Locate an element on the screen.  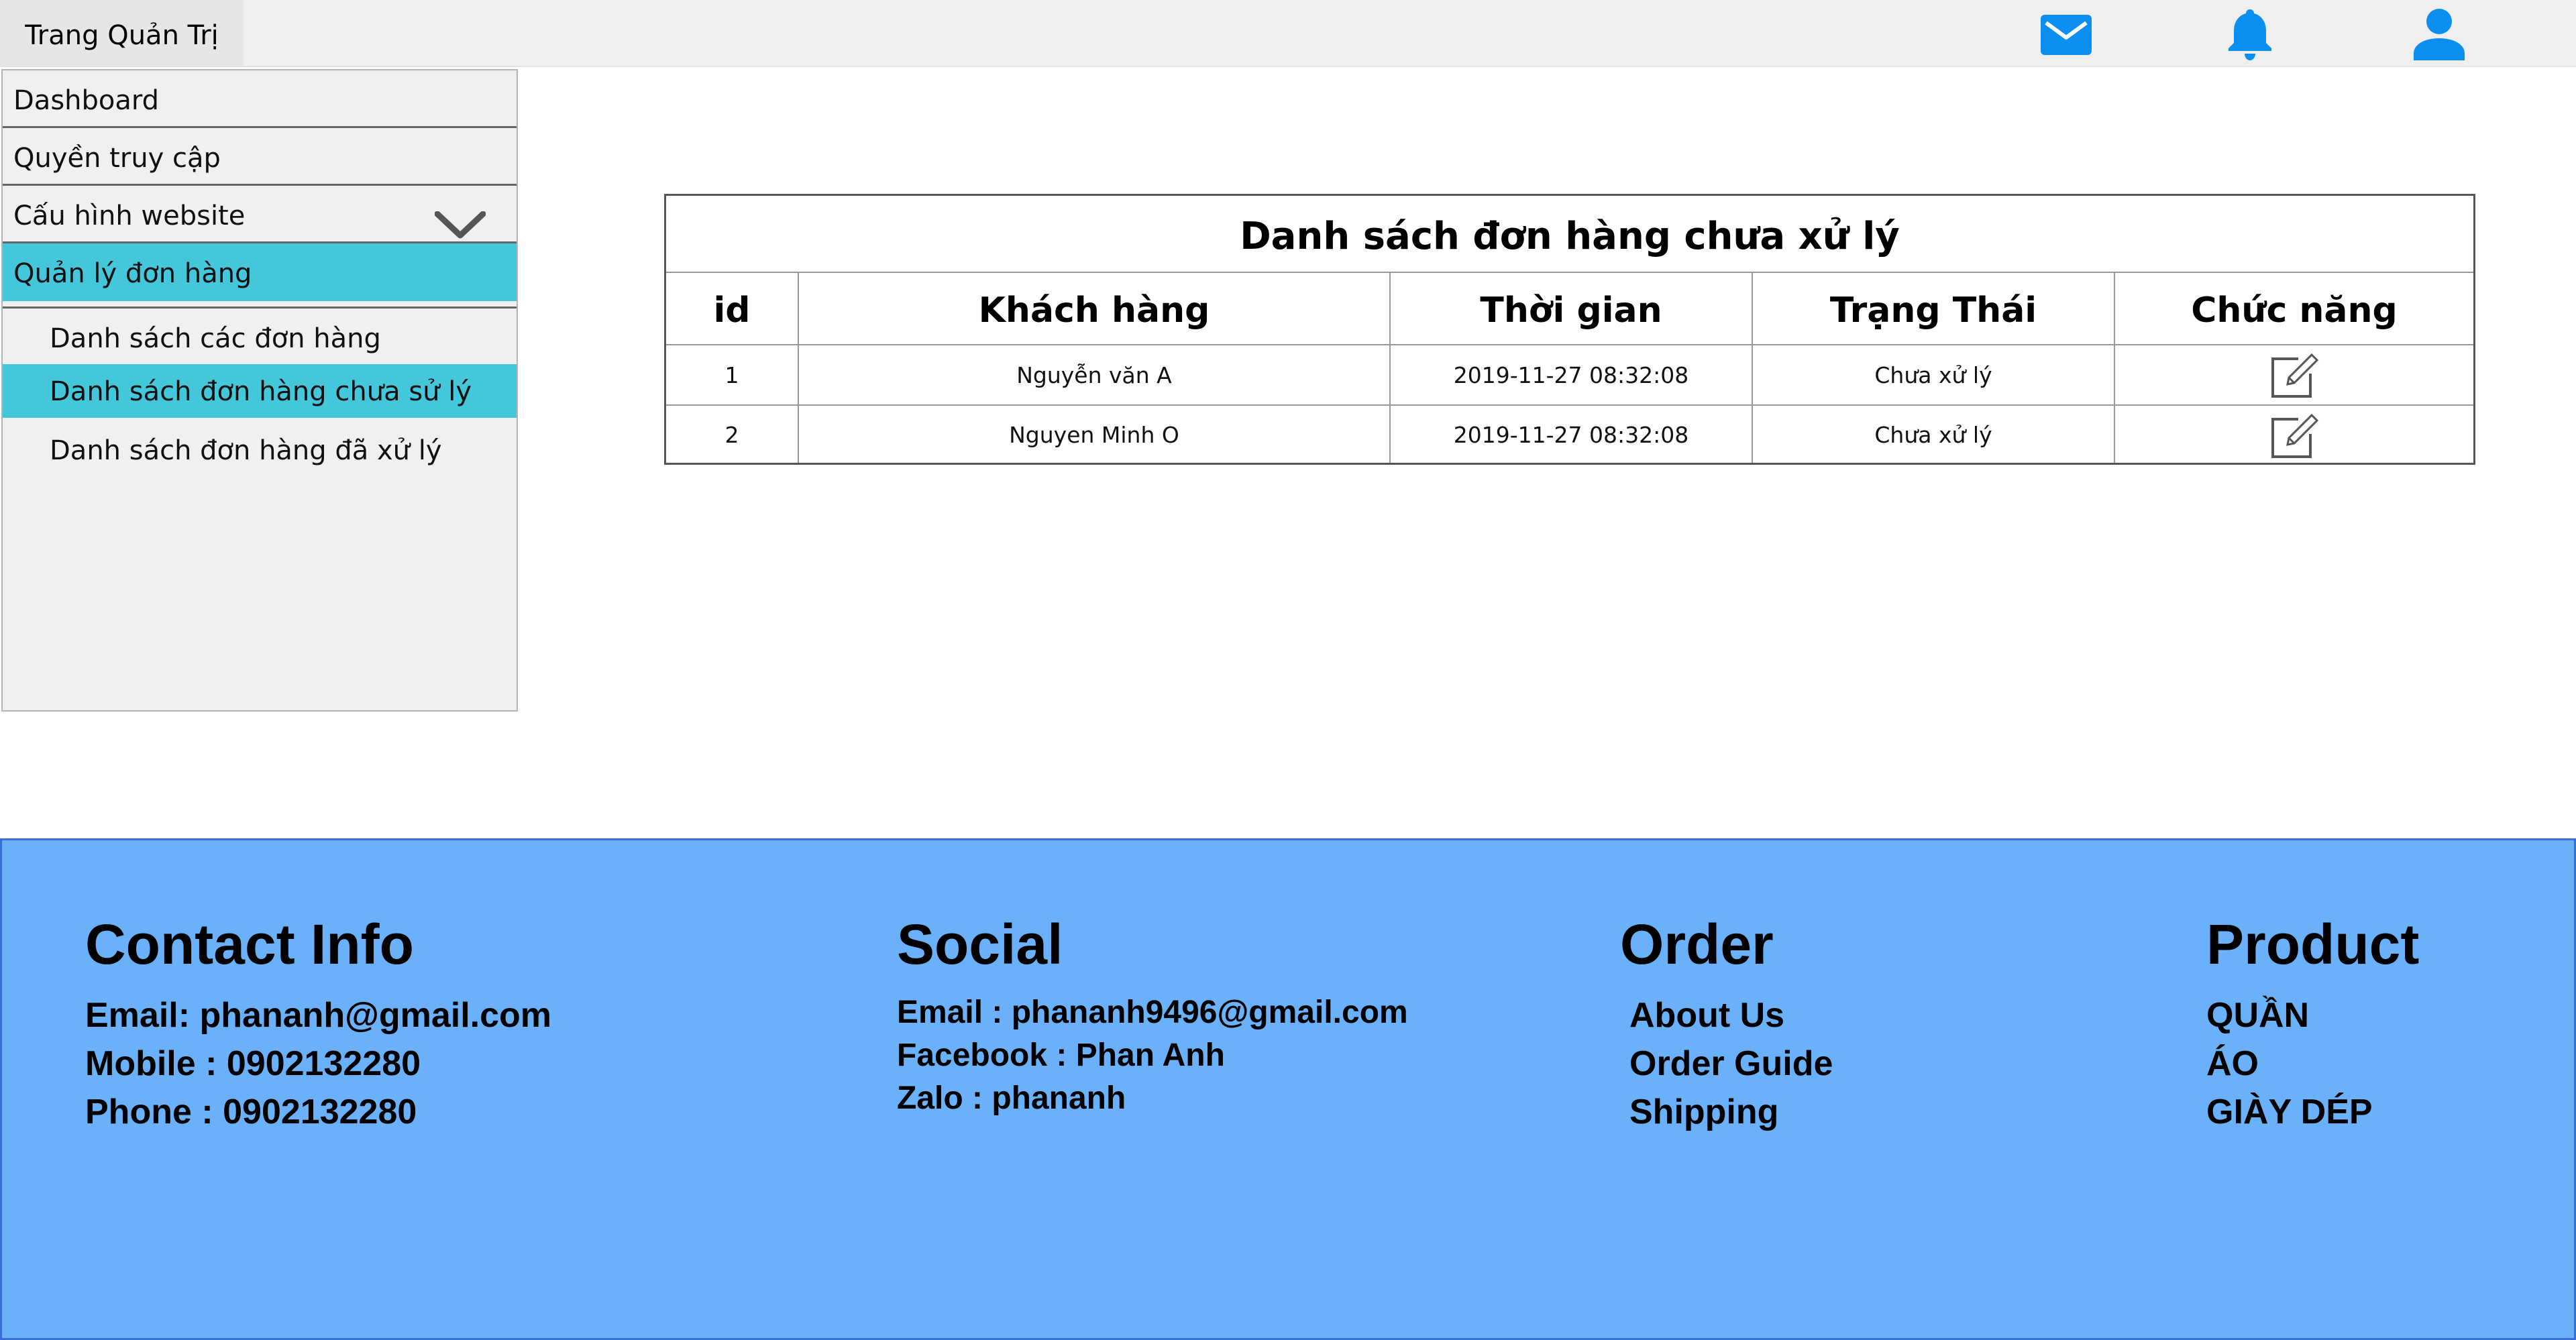
footer-social-zalo: Zalo : phananh is located at coordinates (1152, 1098).